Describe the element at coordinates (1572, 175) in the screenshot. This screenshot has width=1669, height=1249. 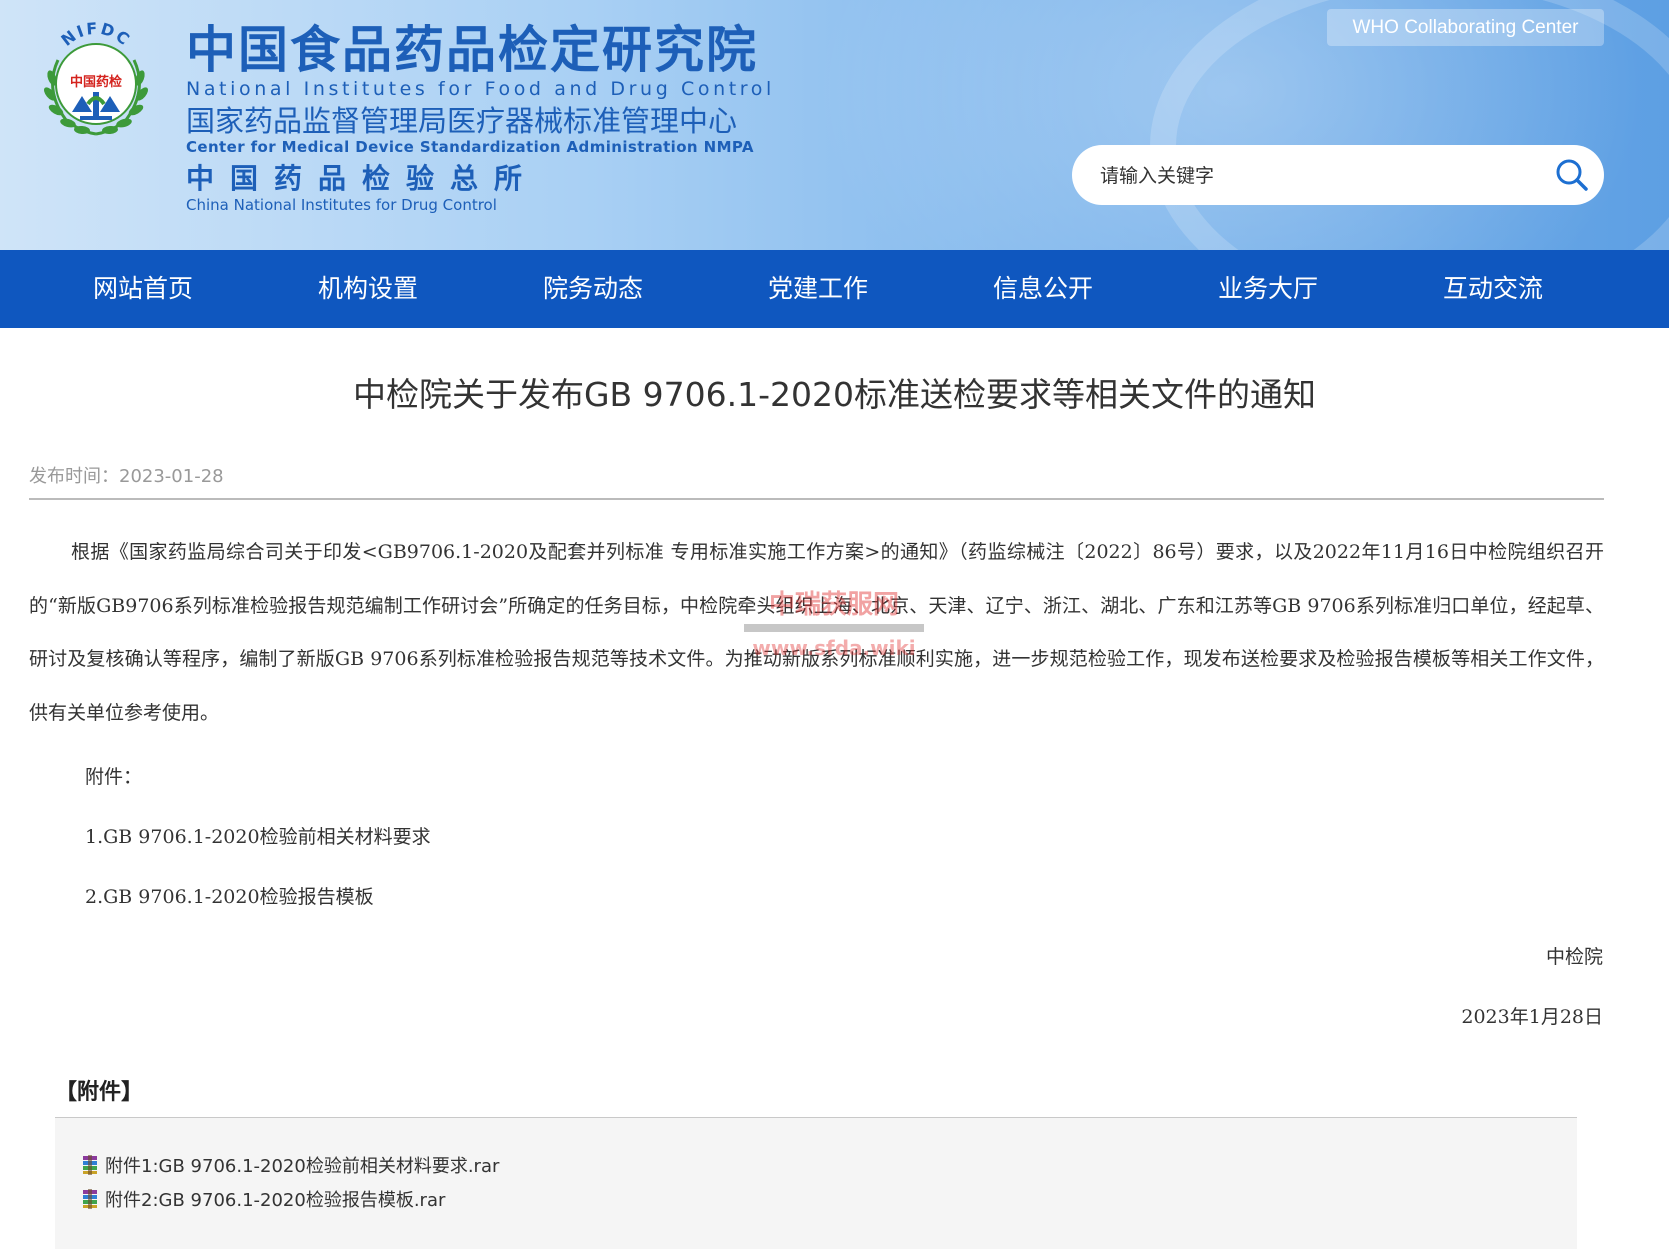
I see `search-icon` at that location.